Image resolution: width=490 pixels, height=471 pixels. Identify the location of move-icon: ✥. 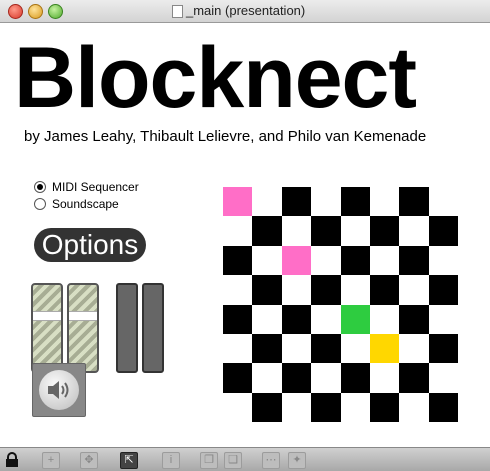
(89, 460).